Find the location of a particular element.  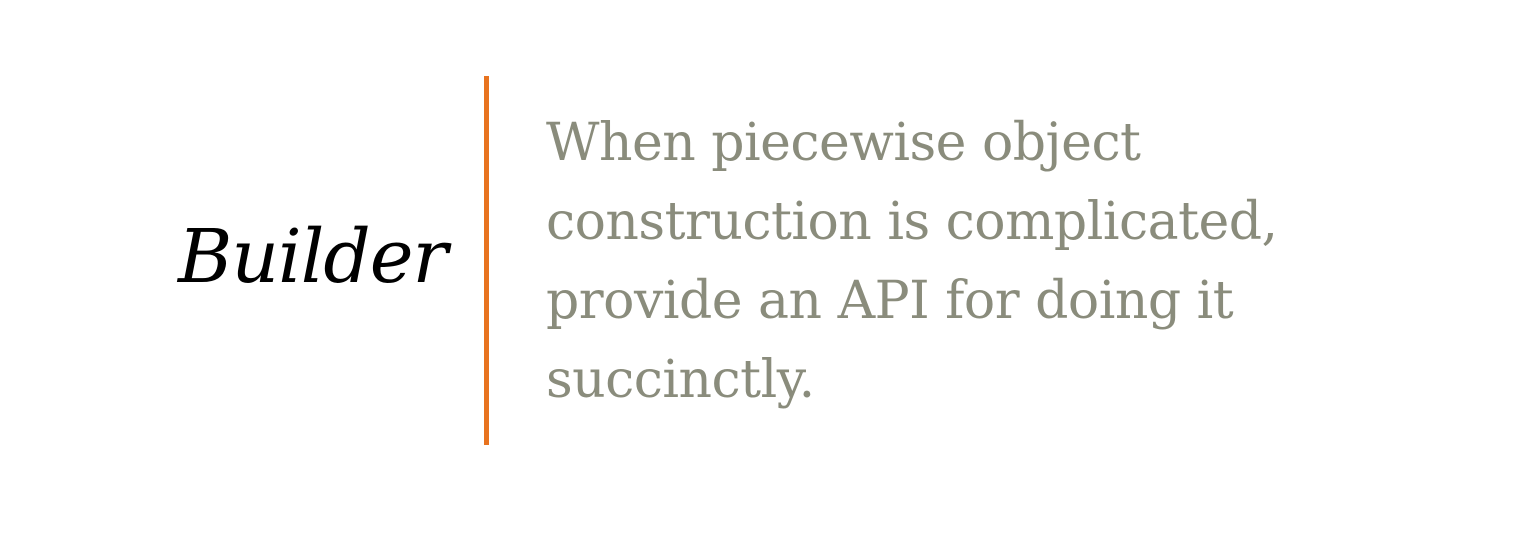

description-line: provide an API for doing it is located at coordinates (890, 301).